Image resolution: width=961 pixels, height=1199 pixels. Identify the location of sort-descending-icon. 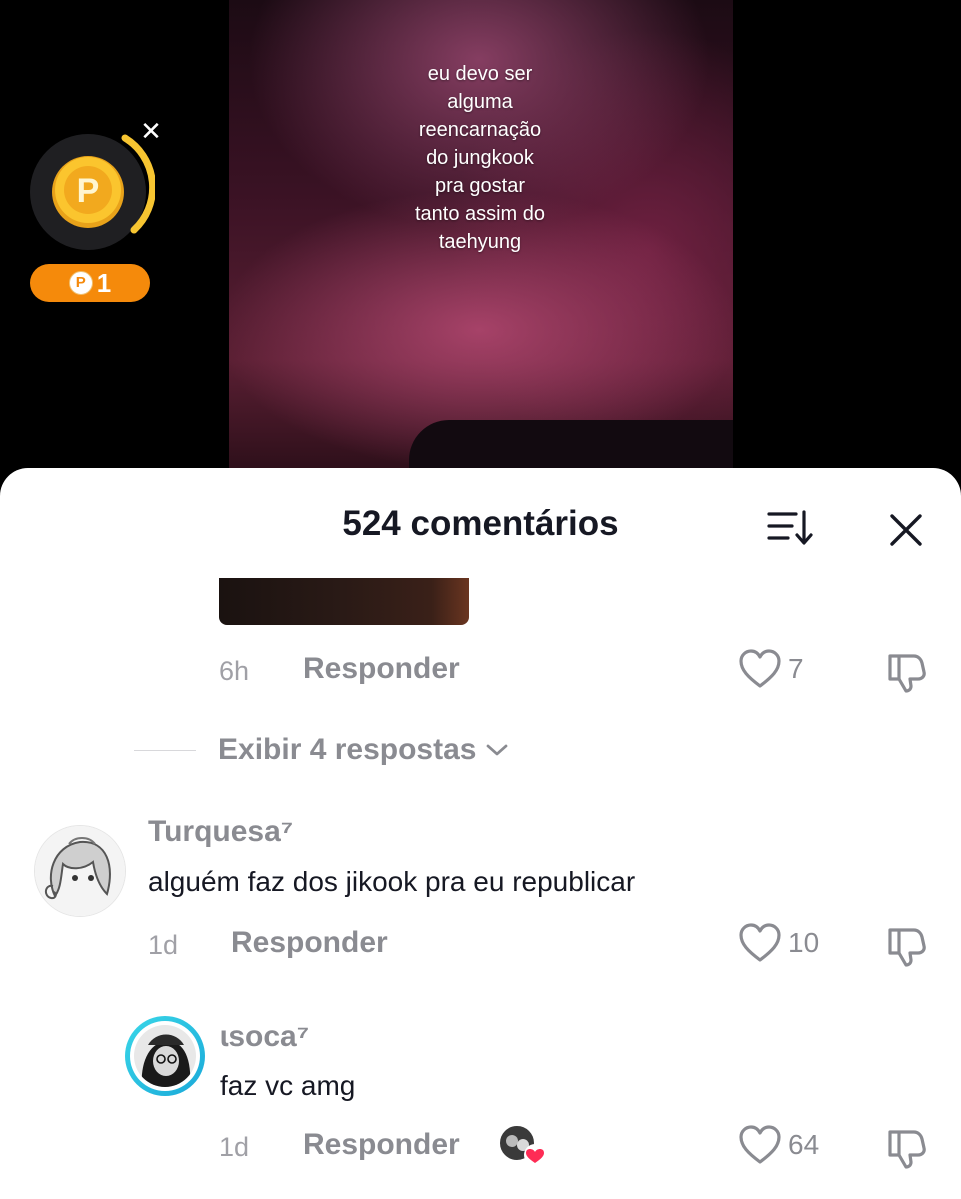
(790, 528).